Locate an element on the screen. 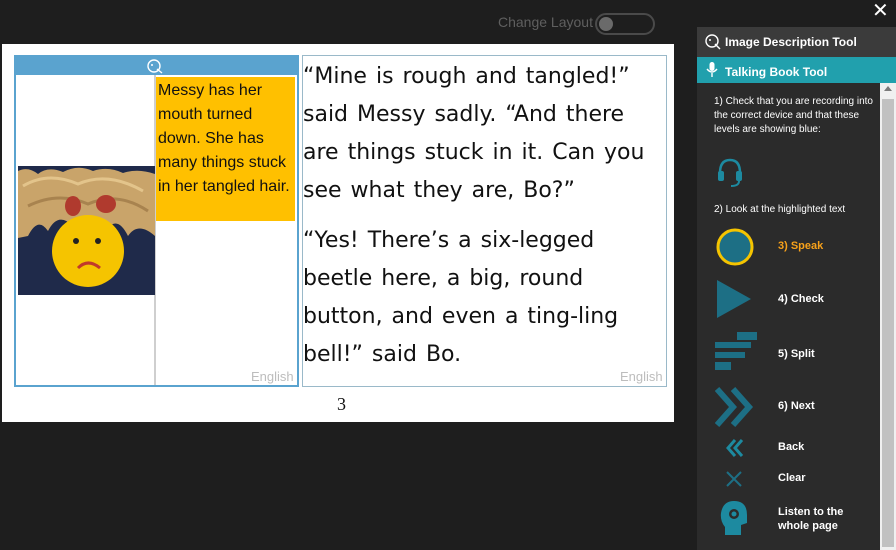 The image size is (896, 550). image-panel-header is located at coordinates (156, 66).